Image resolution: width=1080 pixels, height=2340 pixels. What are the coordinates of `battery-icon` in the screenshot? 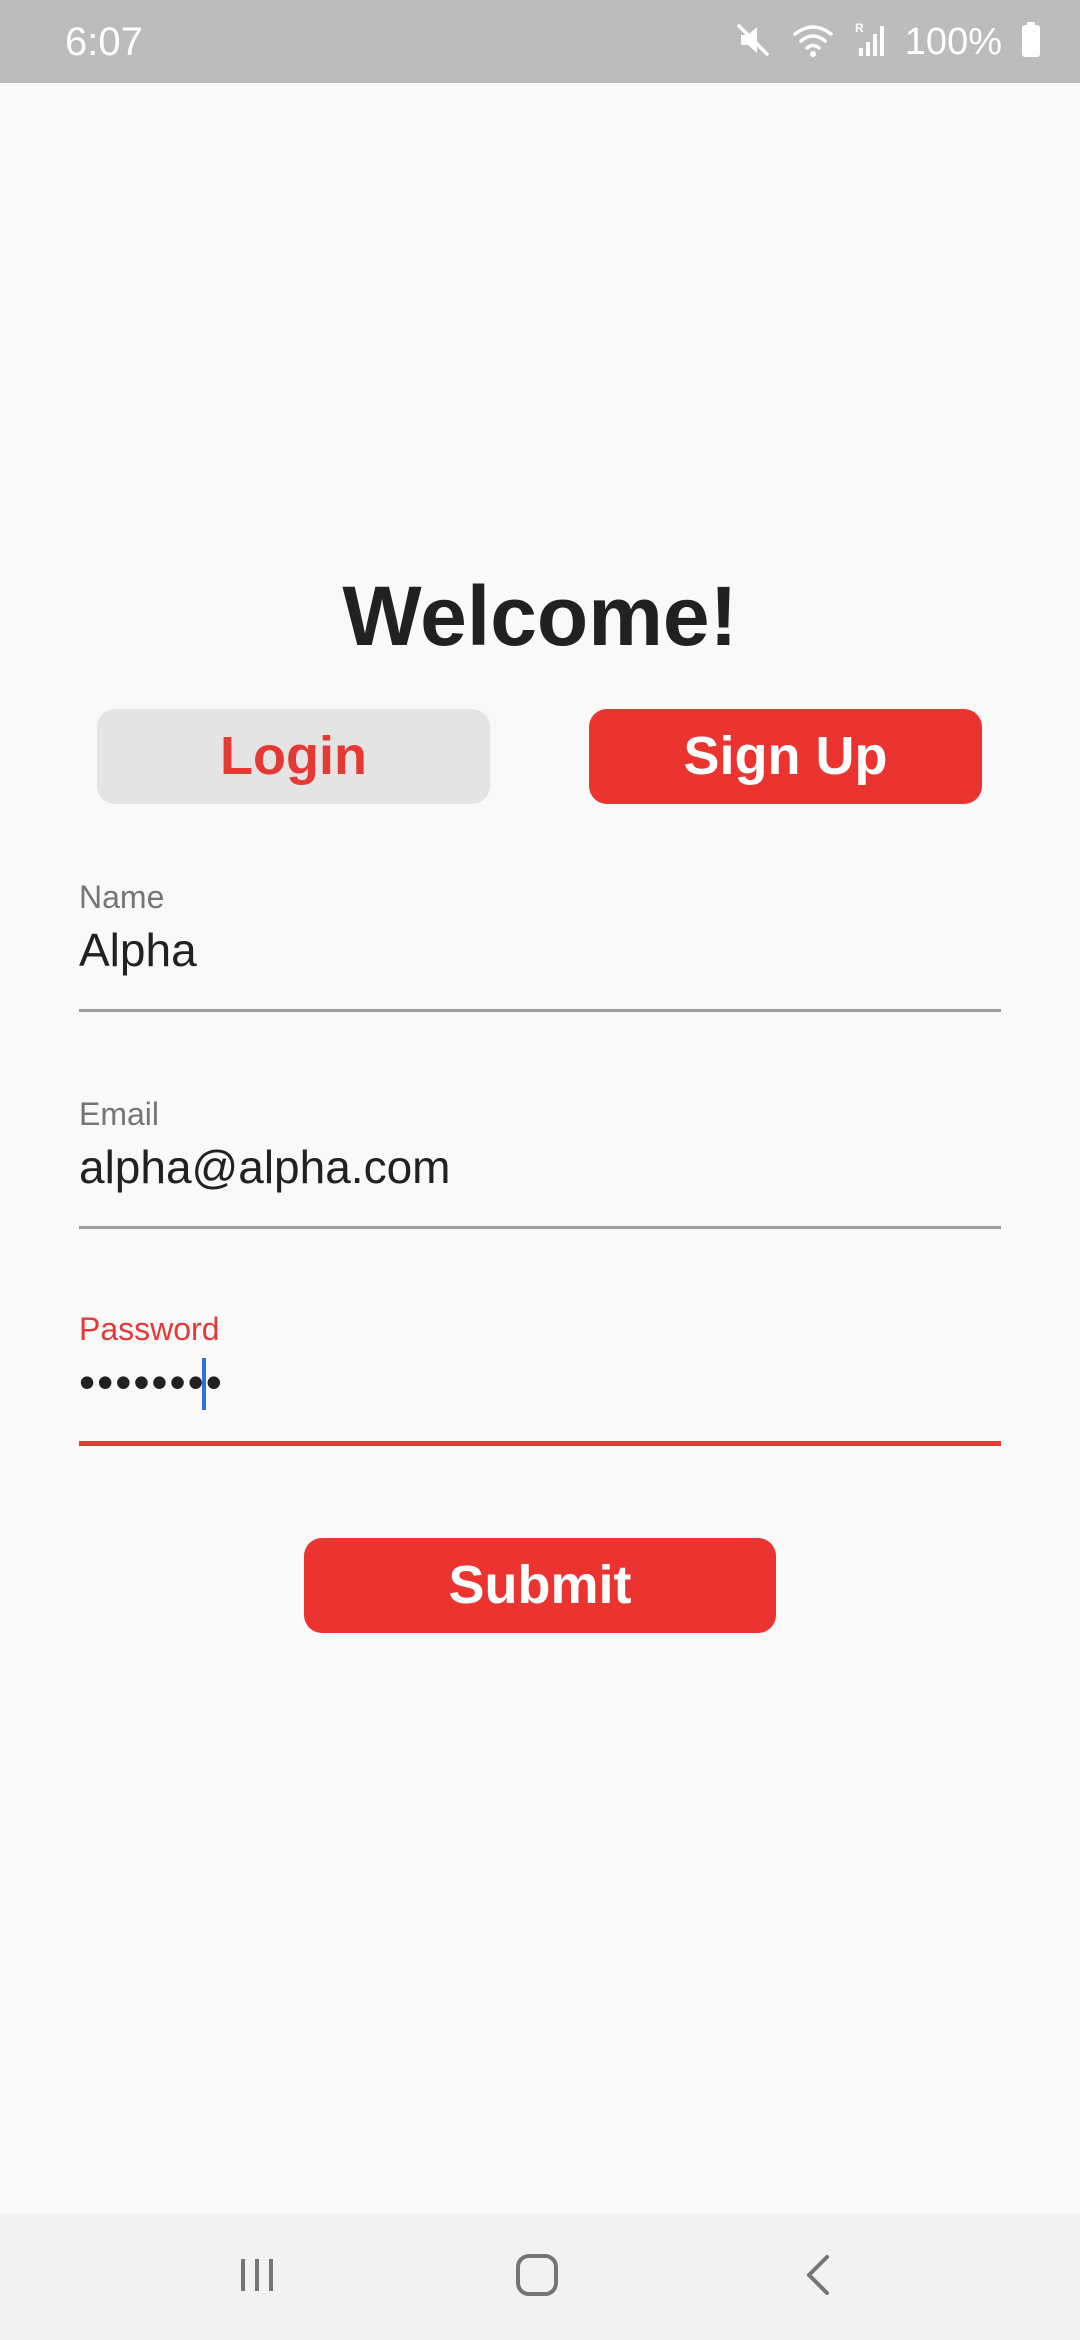 It's located at (1031, 42).